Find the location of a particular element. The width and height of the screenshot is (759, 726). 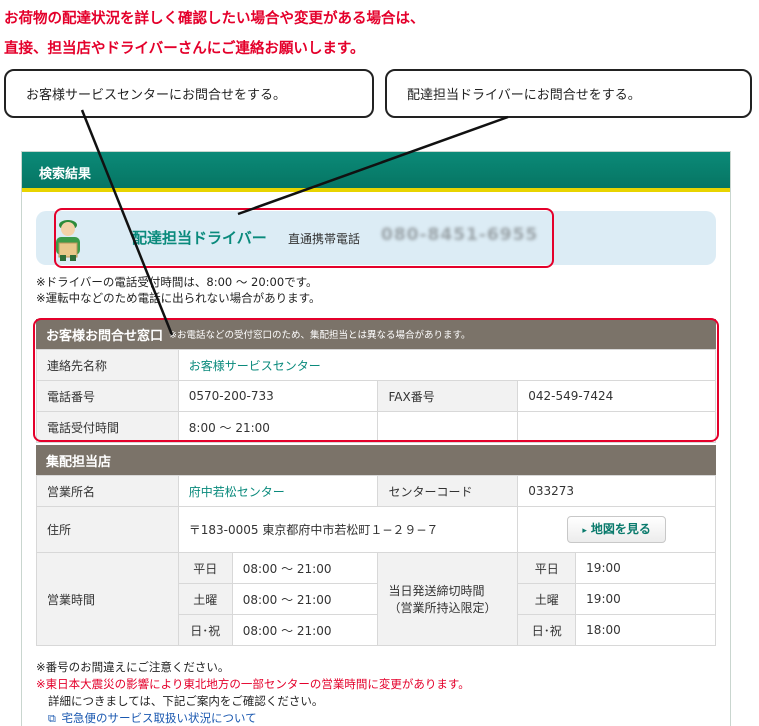

map-cell: ▸ 地図を見る is located at coordinates (616, 529).